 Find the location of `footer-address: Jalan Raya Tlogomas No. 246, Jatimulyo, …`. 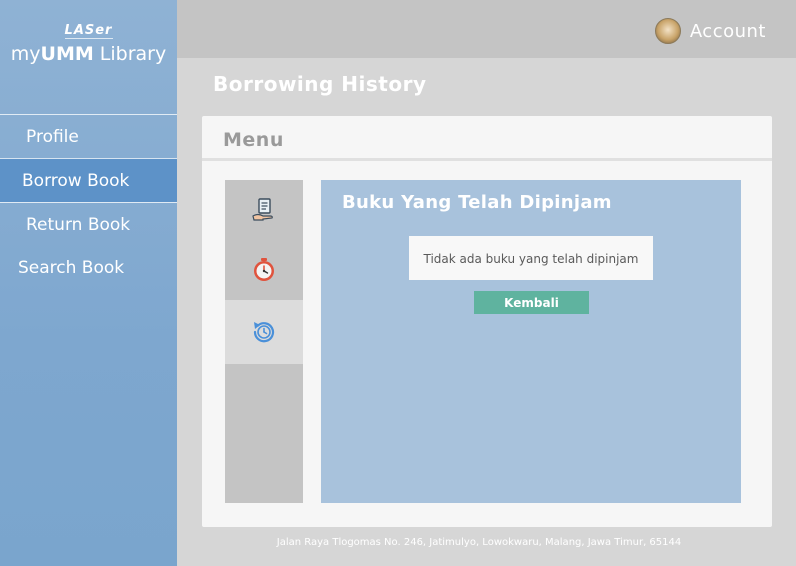

footer-address: Jalan Raya Tlogomas No. 246, Jatimulyo, … is located at coordinates (479, 542).